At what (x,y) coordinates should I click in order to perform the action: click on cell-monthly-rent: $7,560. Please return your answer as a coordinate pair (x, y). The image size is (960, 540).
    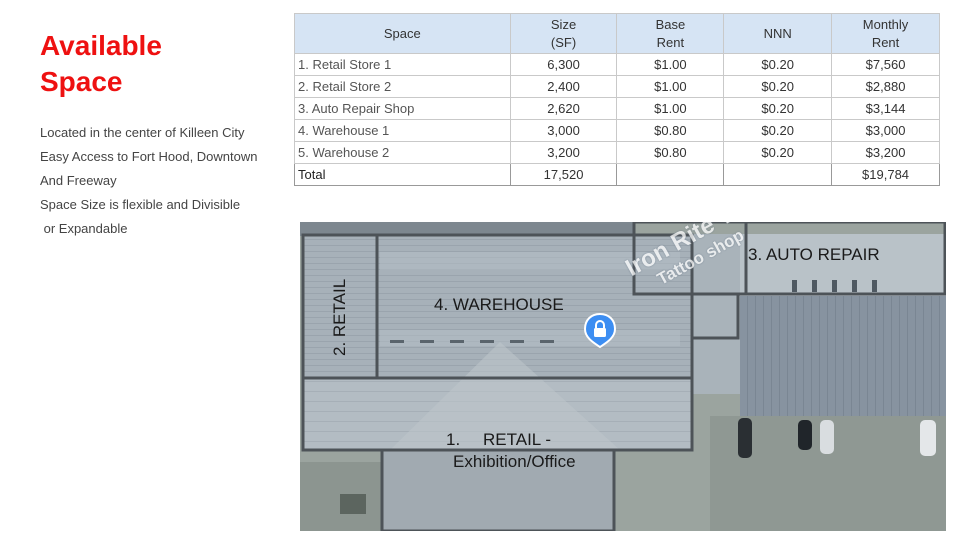
    Looking at the image, I should click on (885, 64).